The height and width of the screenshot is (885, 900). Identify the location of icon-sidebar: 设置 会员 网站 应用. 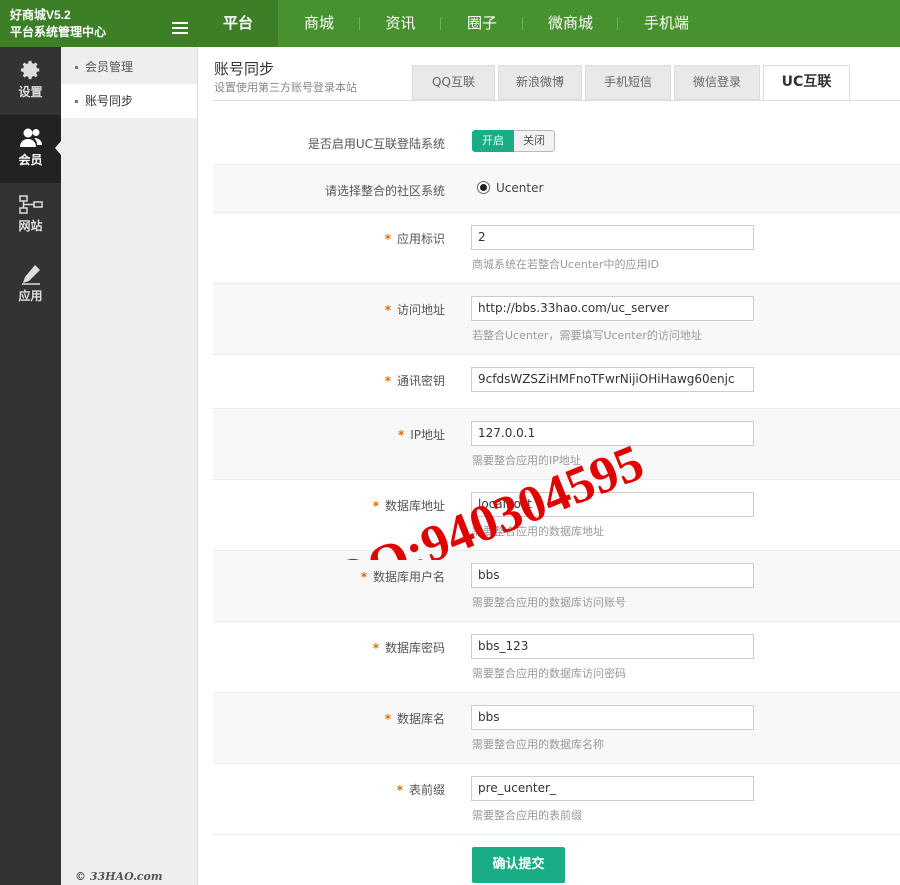
(30, 466).